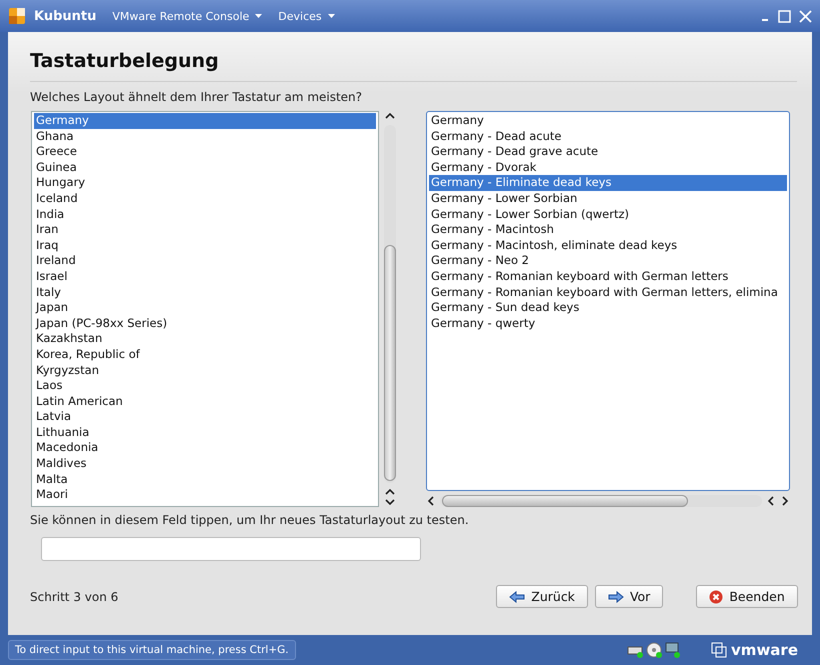 This screenshot has width=820, height=665. Describe the element at coordinates (608, 276) in the screenshot. I see `variant-item: Germany - Romanian keyboard with German letters` at that location.